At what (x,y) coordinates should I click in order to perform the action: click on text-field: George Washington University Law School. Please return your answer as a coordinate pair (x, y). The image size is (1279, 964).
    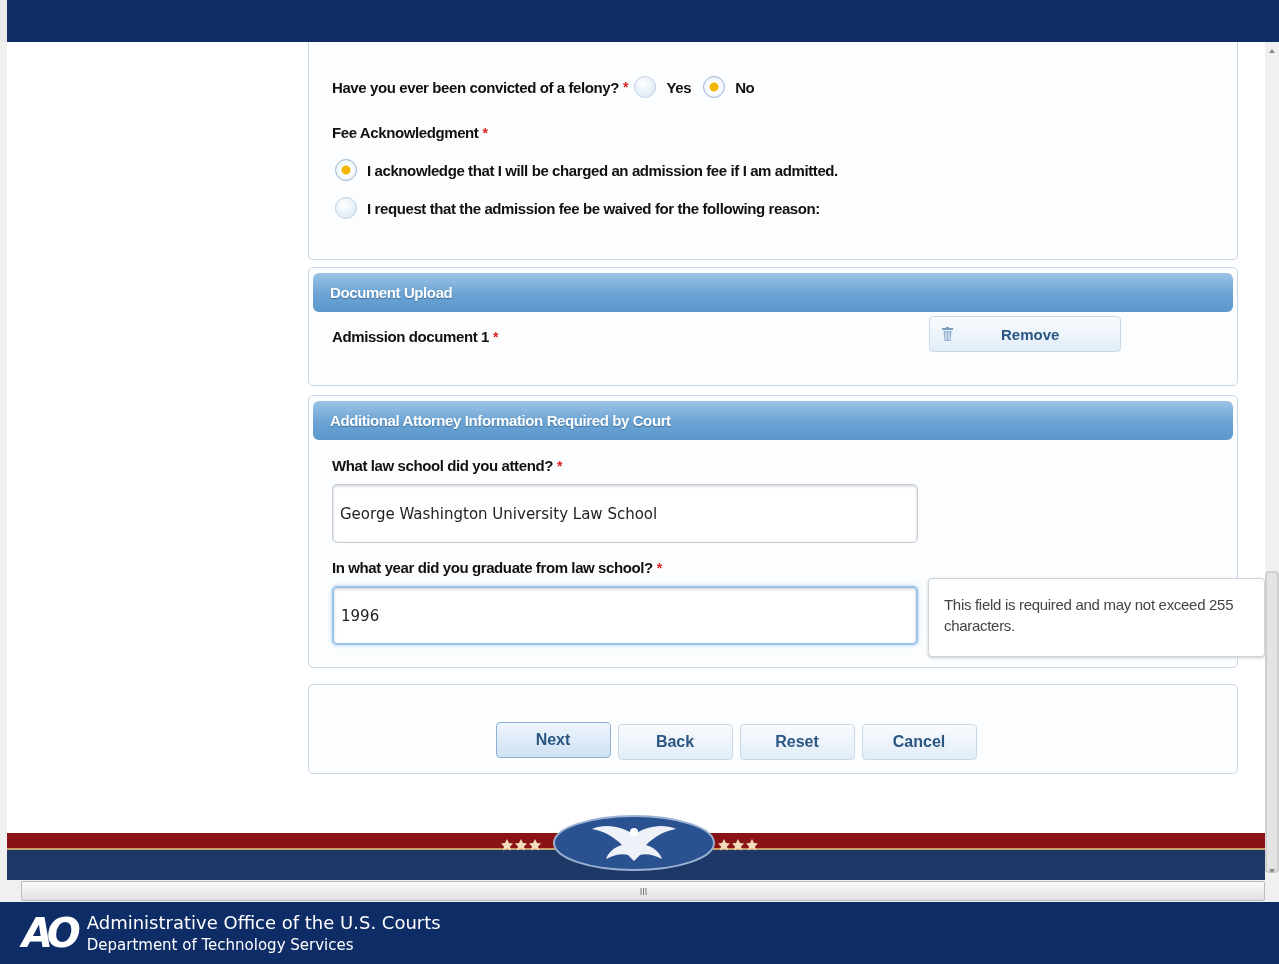
    Looking at the image, I should click on (625, 513).